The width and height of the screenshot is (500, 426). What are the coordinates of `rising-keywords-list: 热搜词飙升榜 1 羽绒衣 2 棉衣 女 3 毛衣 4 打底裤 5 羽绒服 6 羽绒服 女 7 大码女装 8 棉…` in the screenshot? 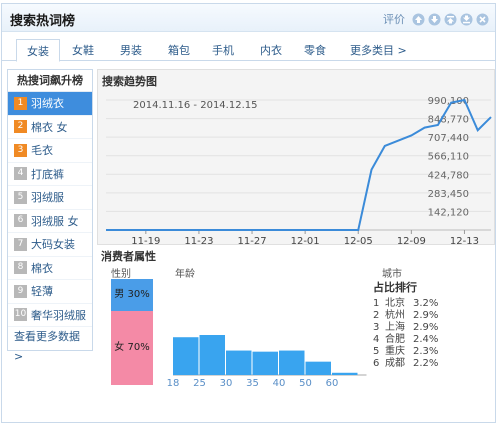 It's located at (50, 216).